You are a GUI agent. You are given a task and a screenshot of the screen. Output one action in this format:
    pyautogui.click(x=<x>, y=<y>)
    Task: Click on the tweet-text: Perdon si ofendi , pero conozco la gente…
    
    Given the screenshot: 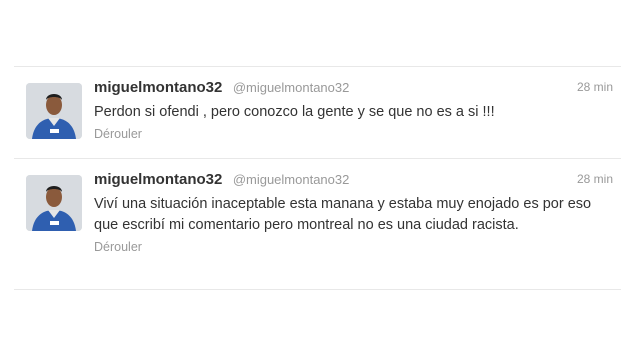 What is the action you would take?
    pyautogui.click(x=294, y=112)
    